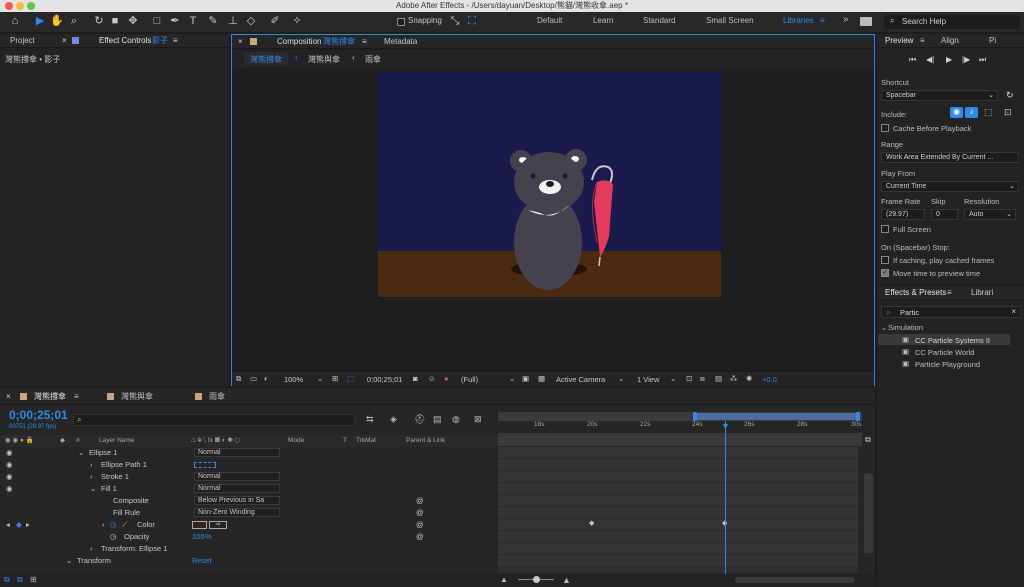 The width and height of the screenshot is (1024, 587). What do you see at coordinates (944, 214) in the screenshot?
I see `skip-dropdown: 0` at bounding box center [944, 214].